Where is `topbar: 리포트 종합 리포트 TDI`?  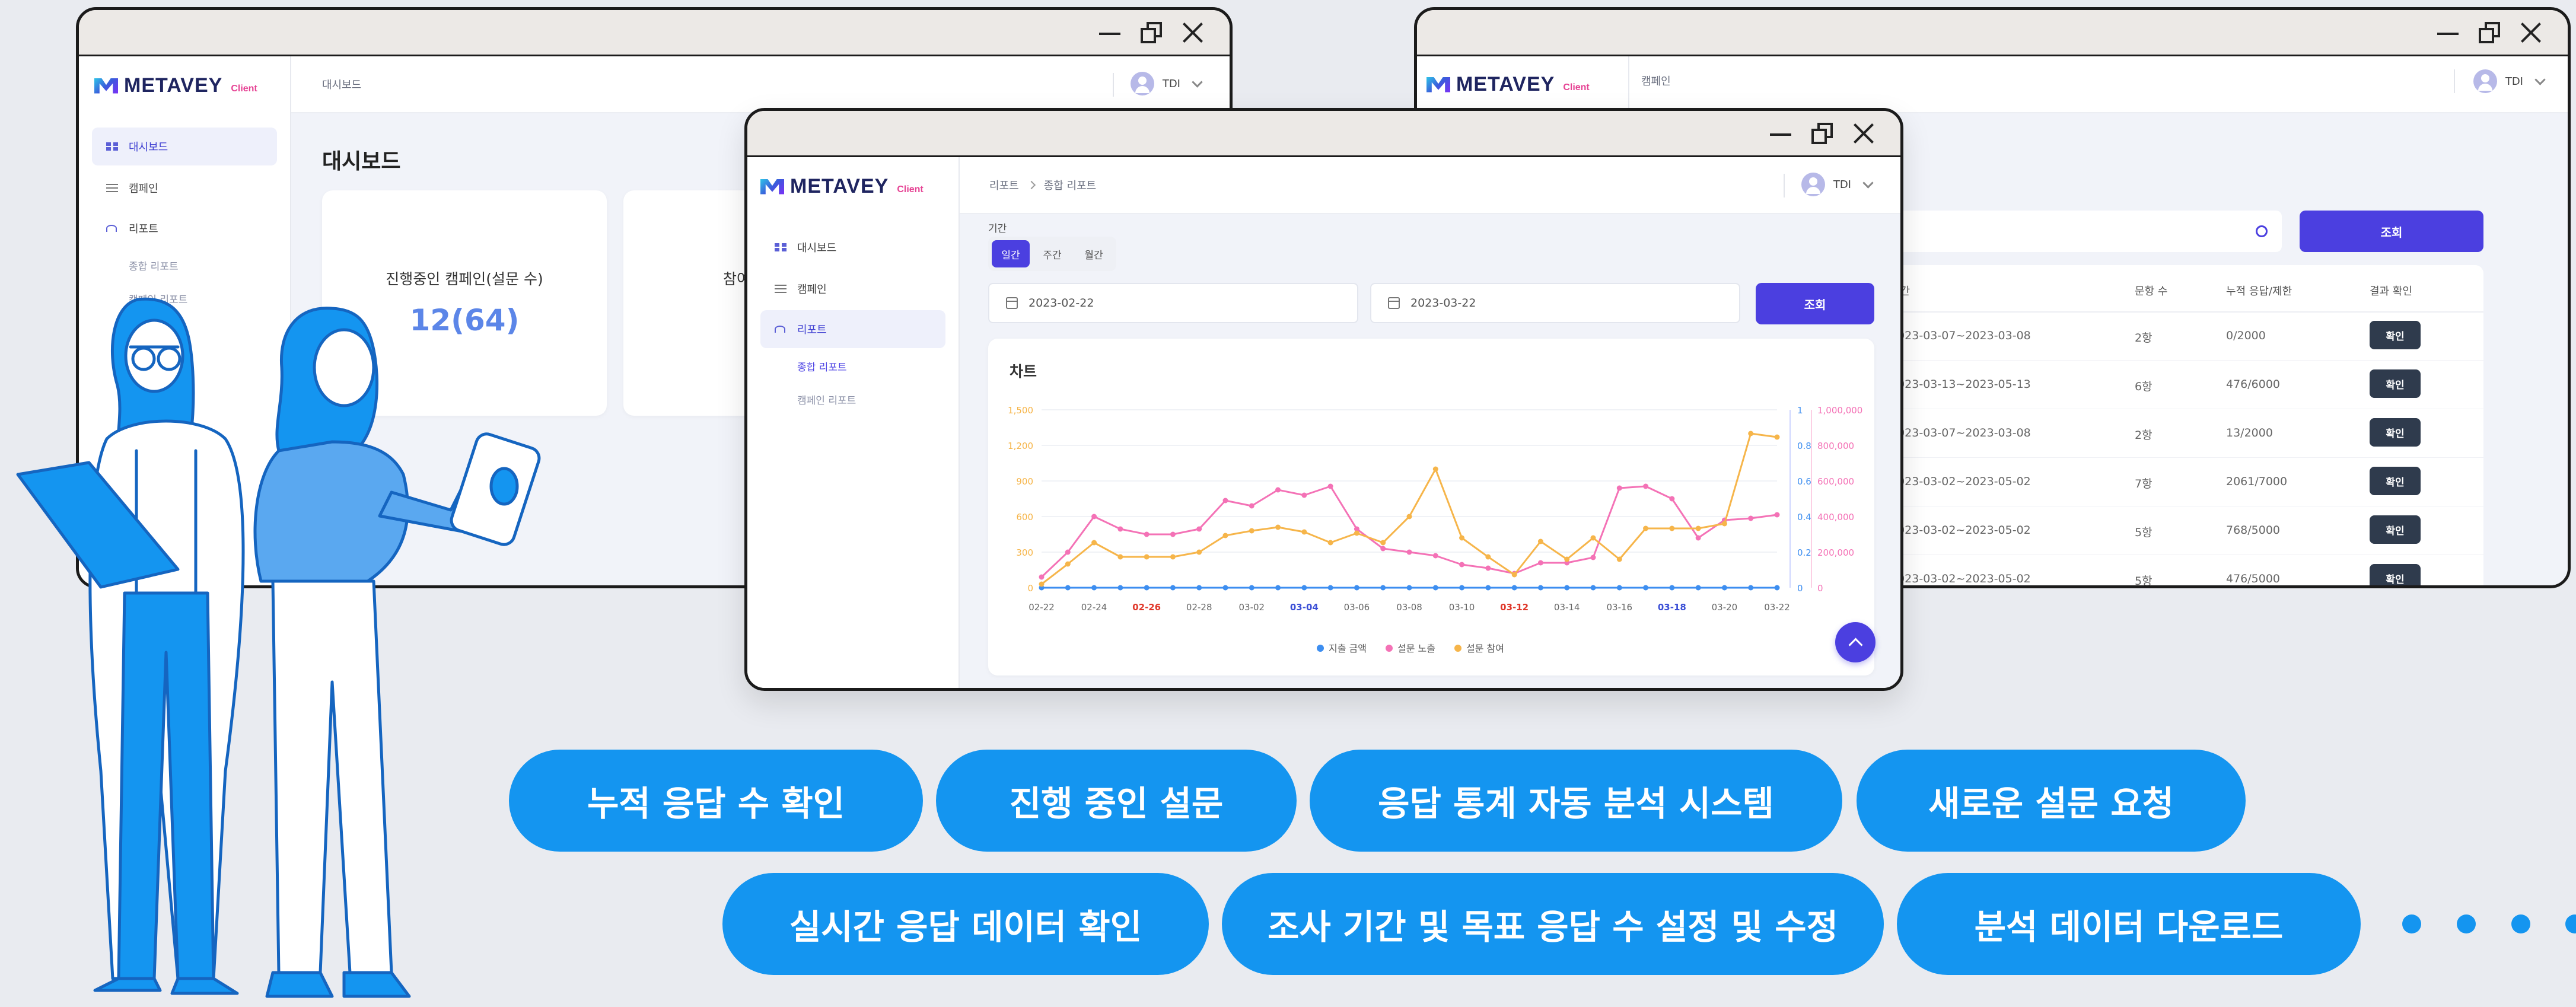
topbar: 리포트 종합 리포트 TDI is located at coordinates (1430, 185).